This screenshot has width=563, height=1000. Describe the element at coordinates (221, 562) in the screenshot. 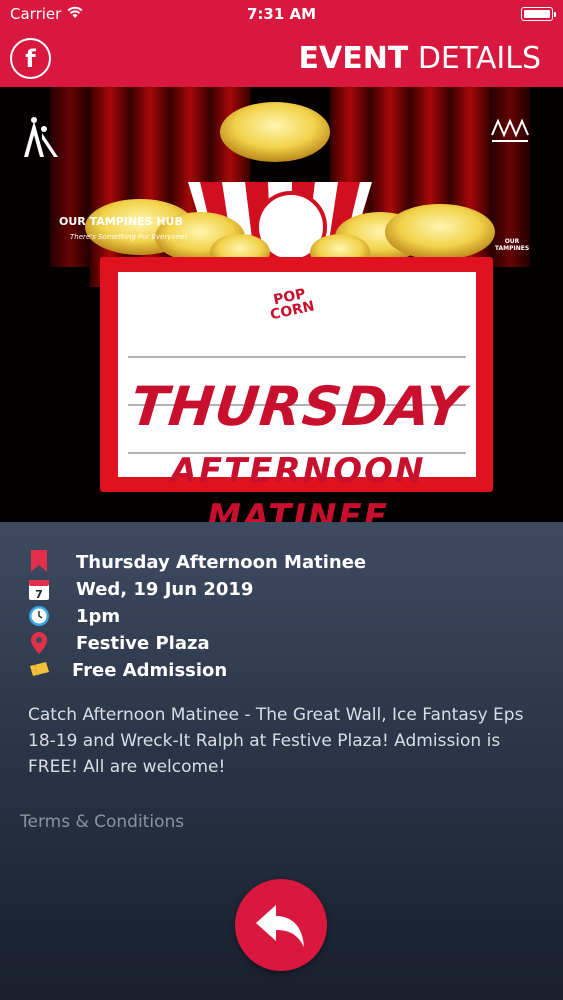

I see `event-title: Thursday Afternoon Matinee` at that location.